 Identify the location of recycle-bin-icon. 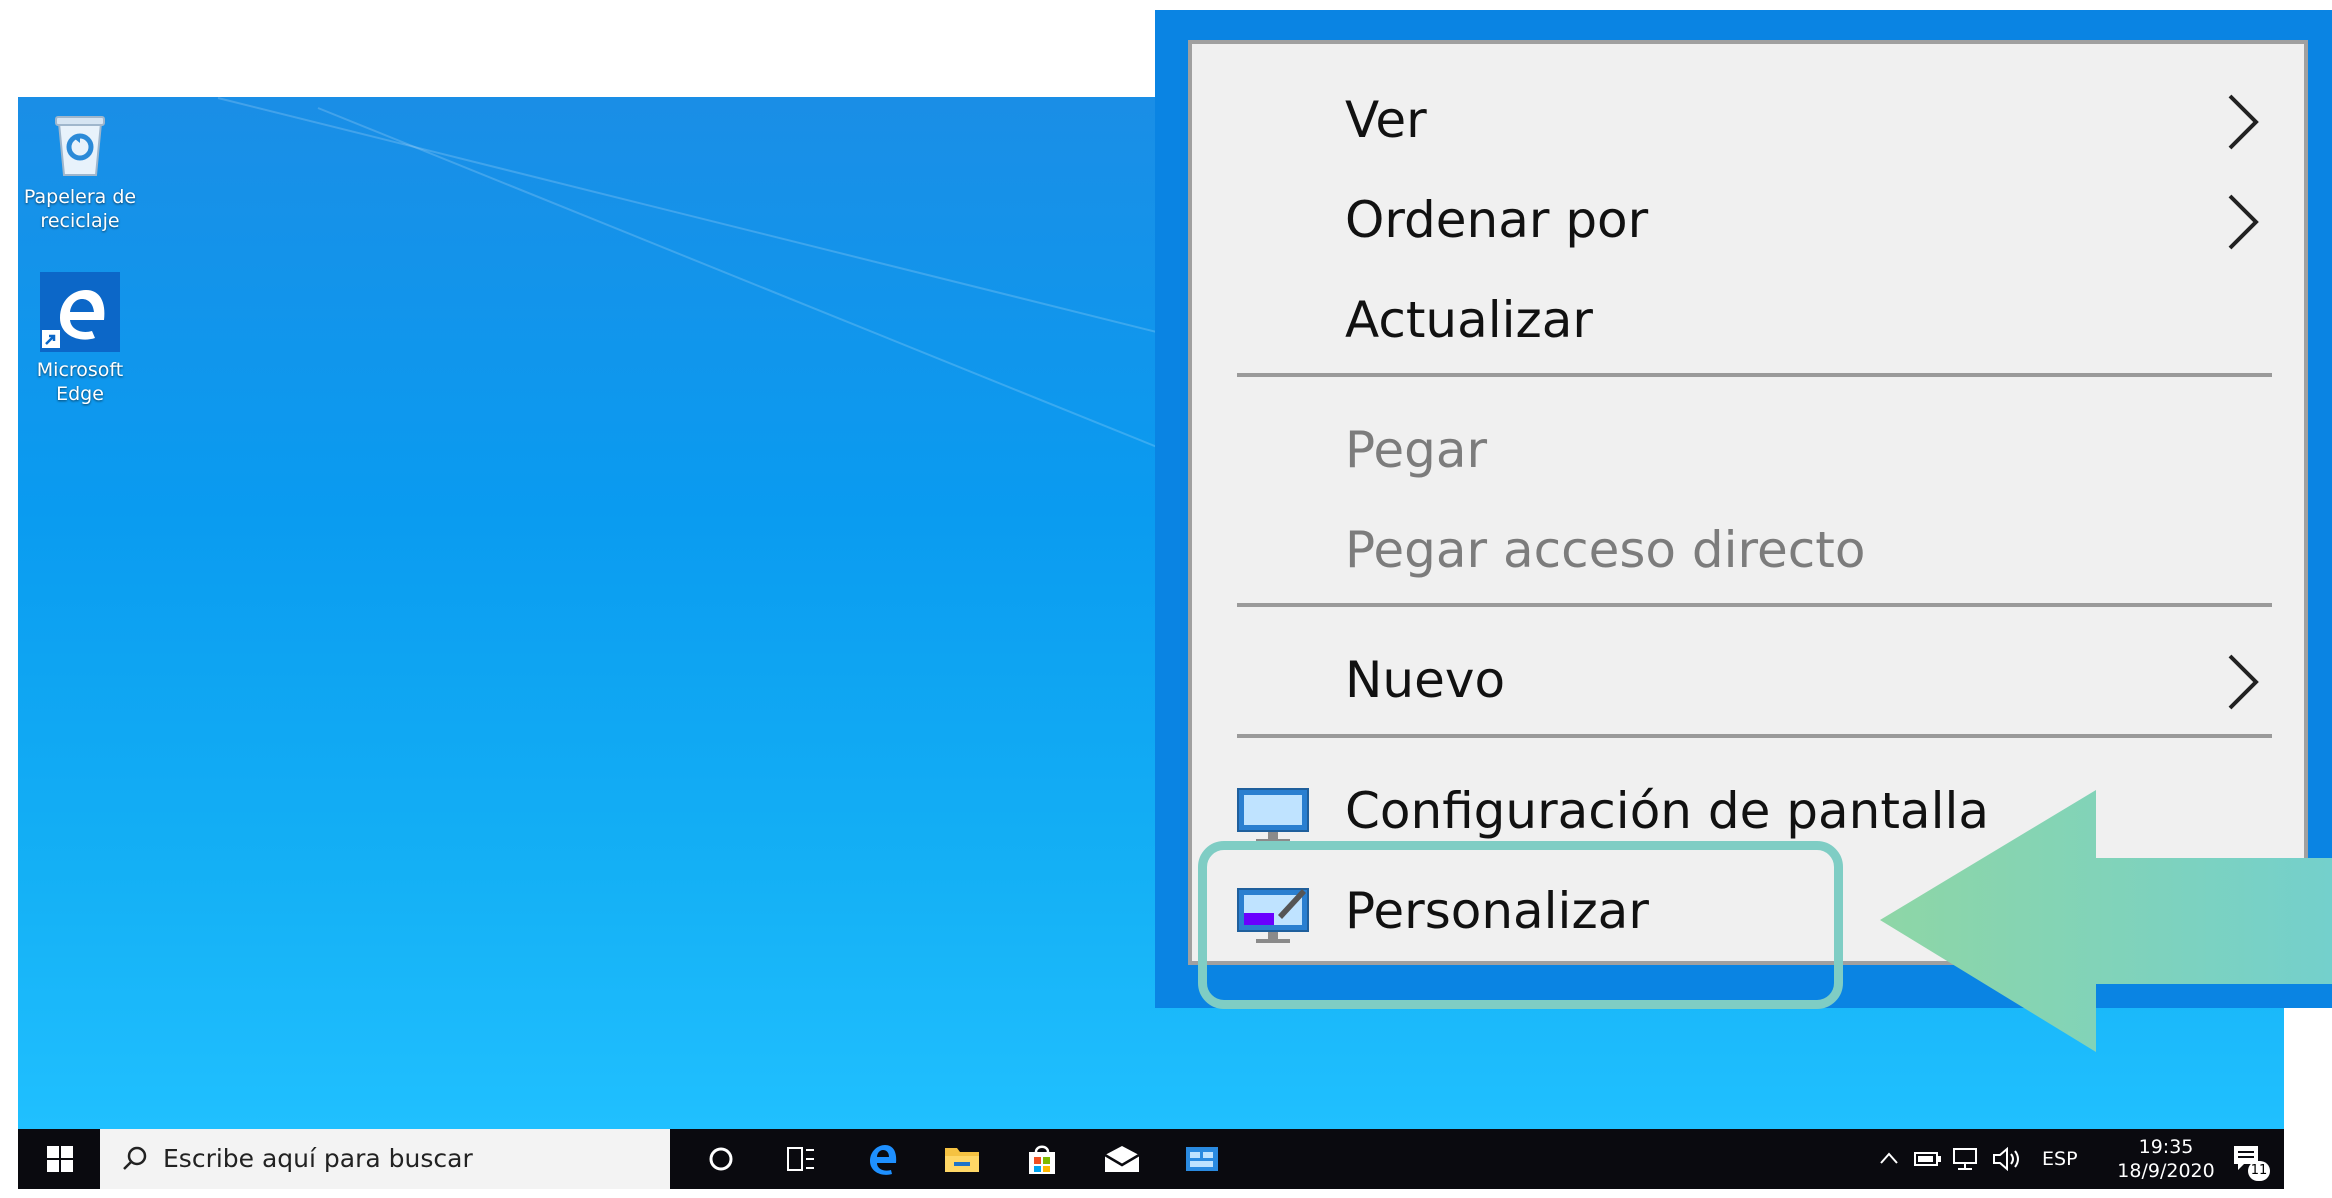
(80, 146).